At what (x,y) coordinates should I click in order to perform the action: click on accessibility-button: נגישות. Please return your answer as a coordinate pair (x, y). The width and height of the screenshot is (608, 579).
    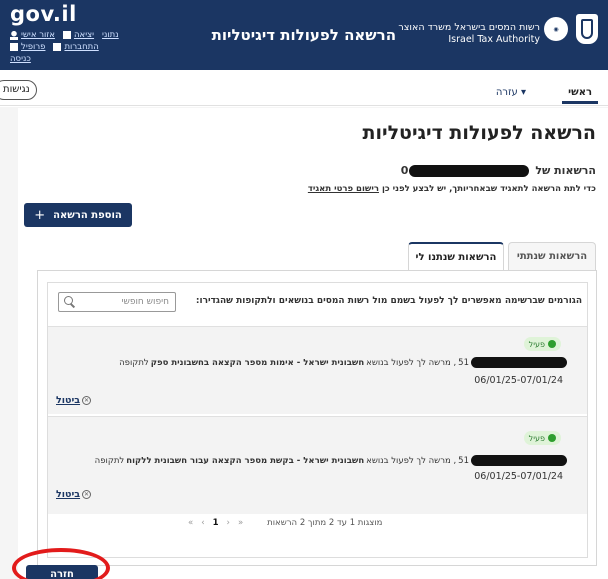
    Looking at the image, I should click on (18, 90).